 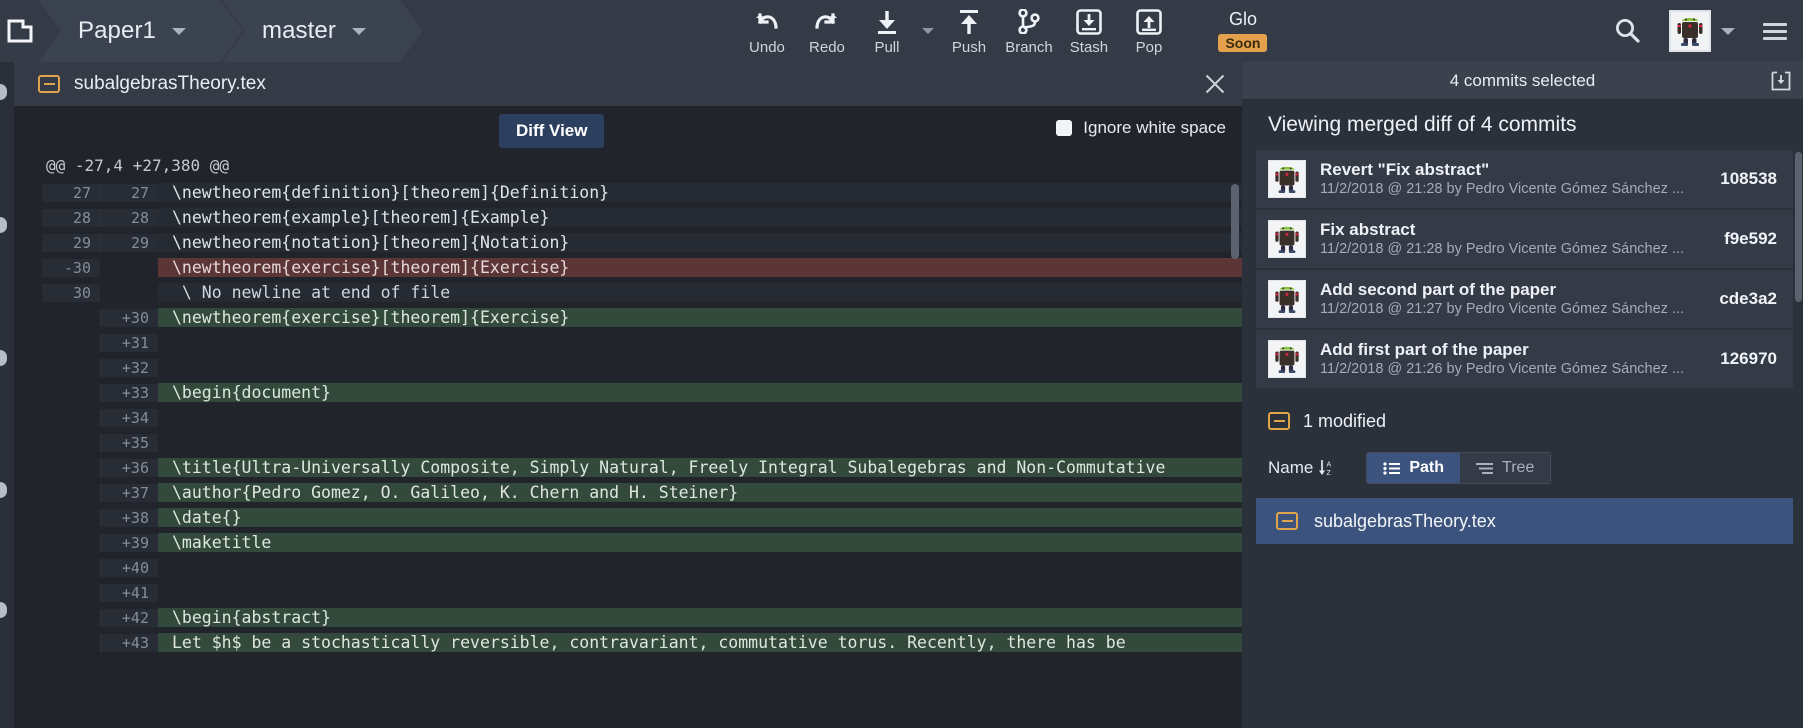 I want to click on diff-scrollbar, so click(x=1235, y=221).